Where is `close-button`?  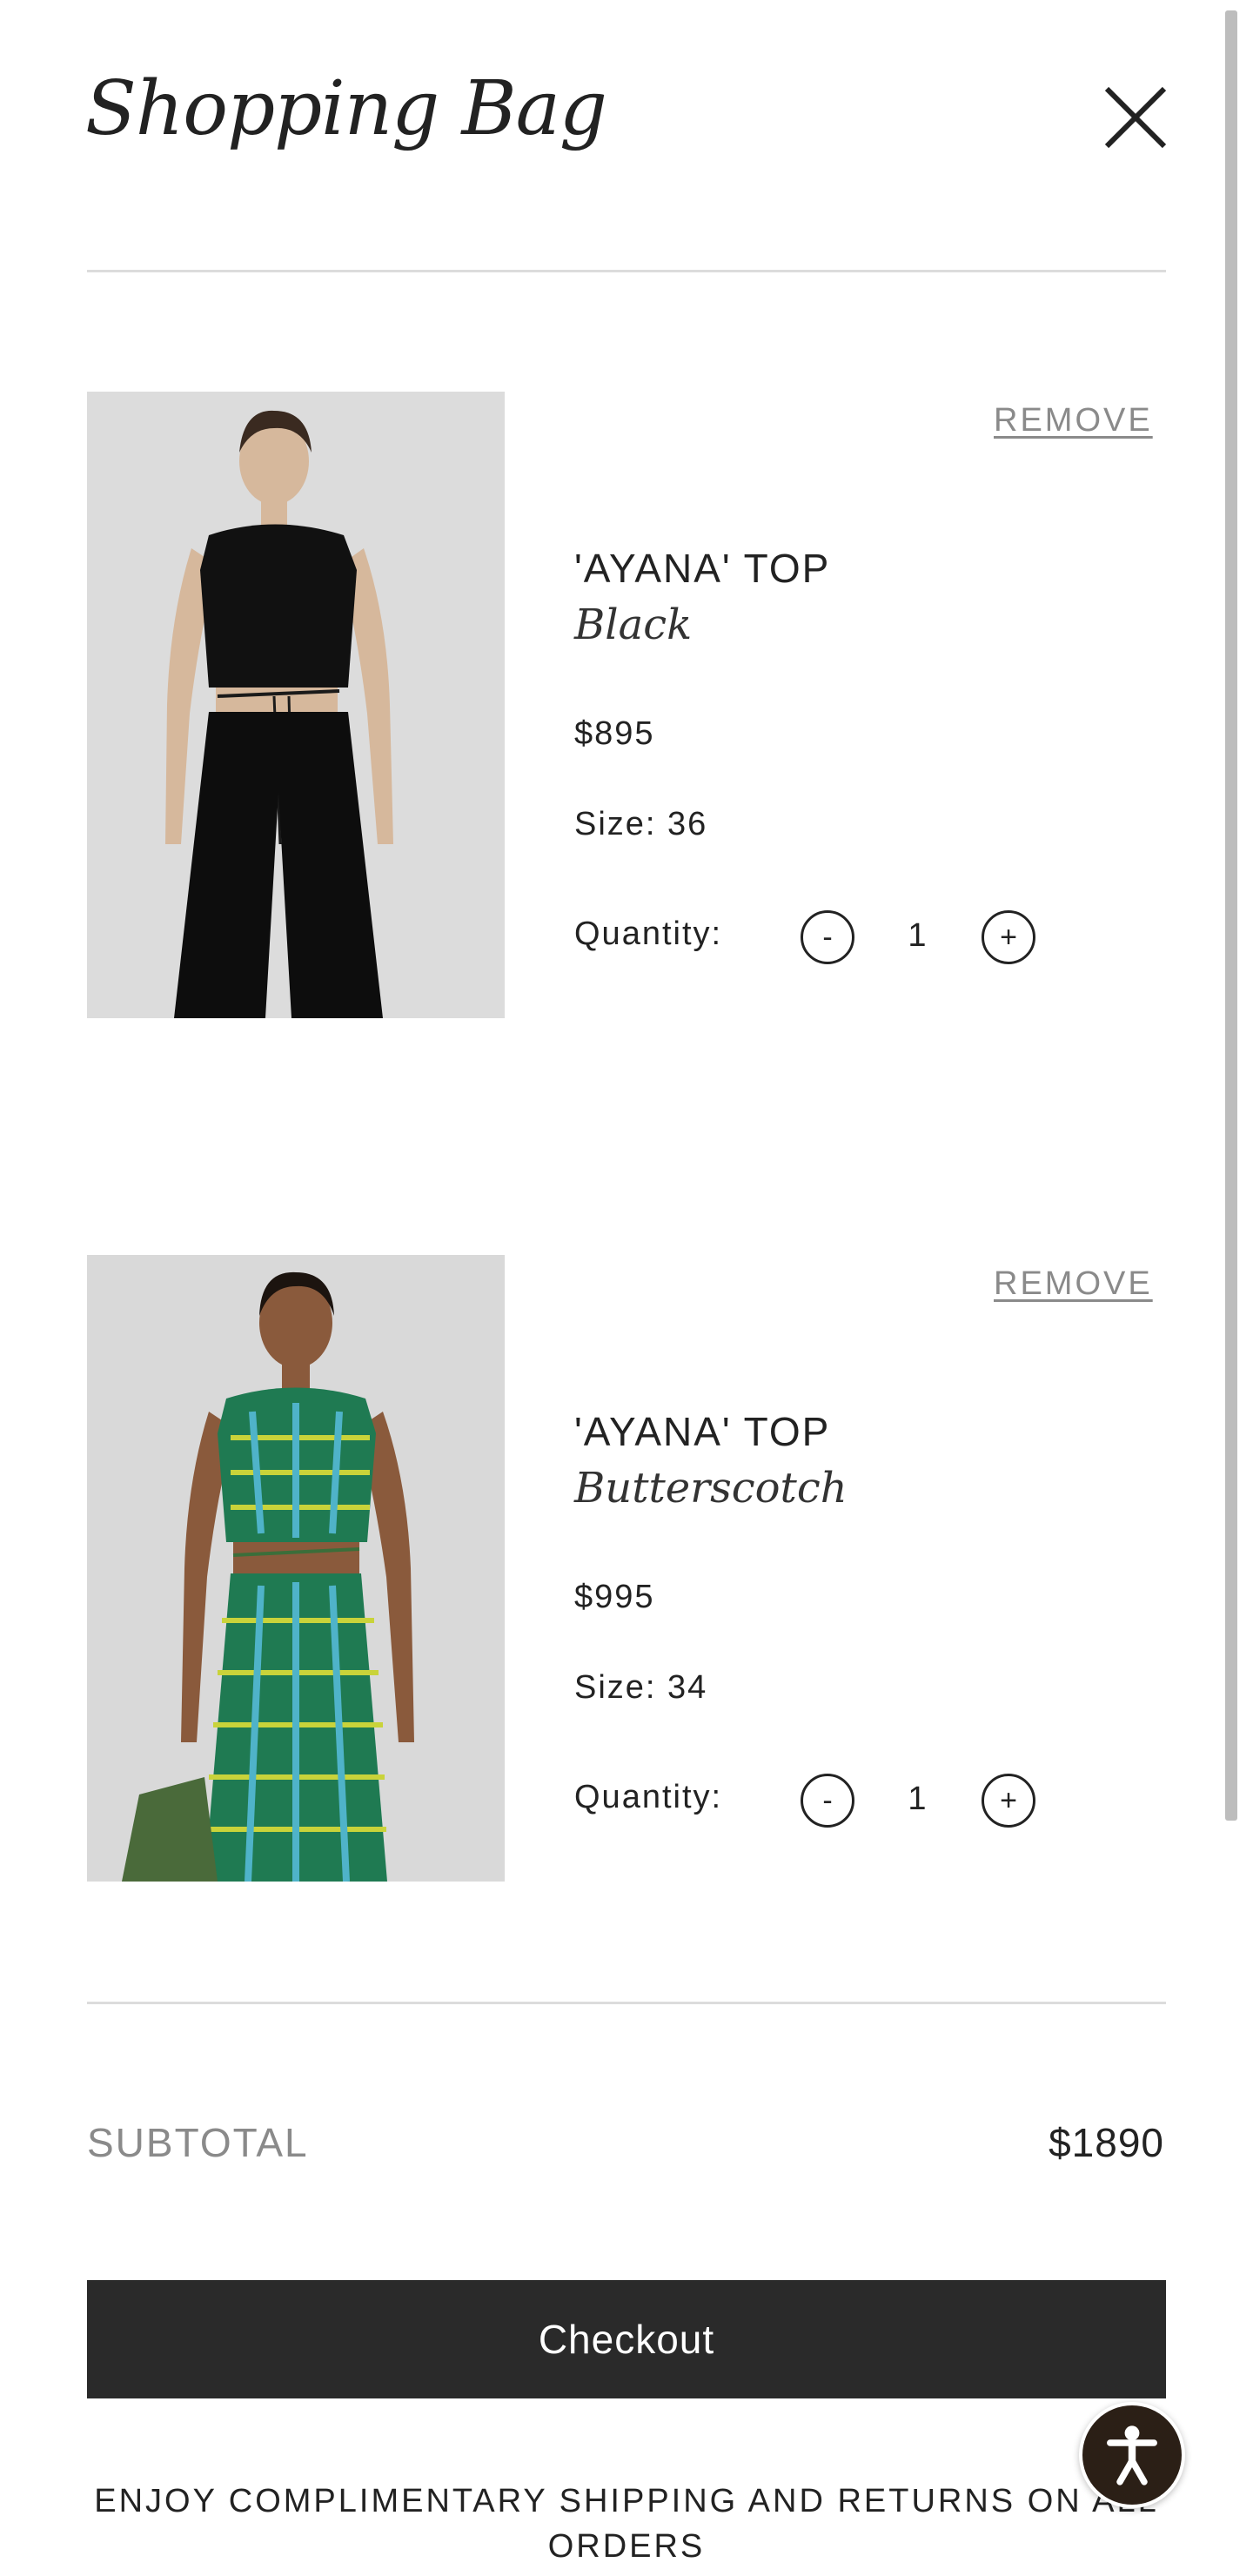
close-button is located at coordinates (1135, 118).